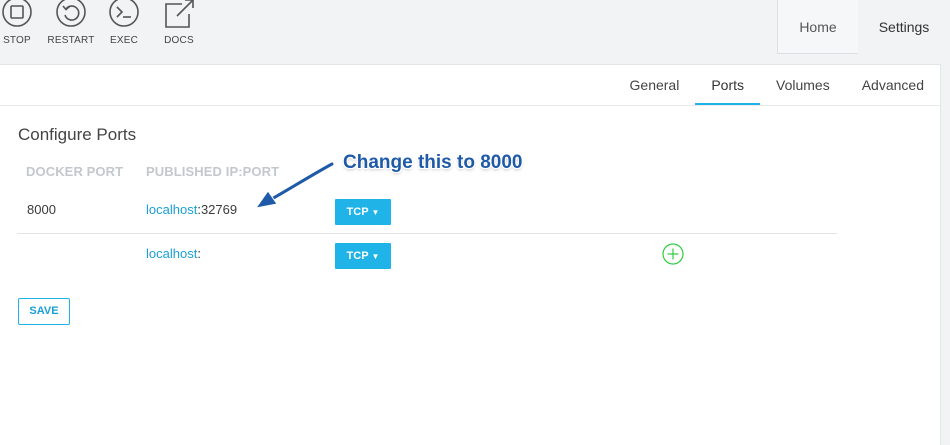 The image size is (950, 445). I want to click on annotation-arrow-icon, so click(294, 185).